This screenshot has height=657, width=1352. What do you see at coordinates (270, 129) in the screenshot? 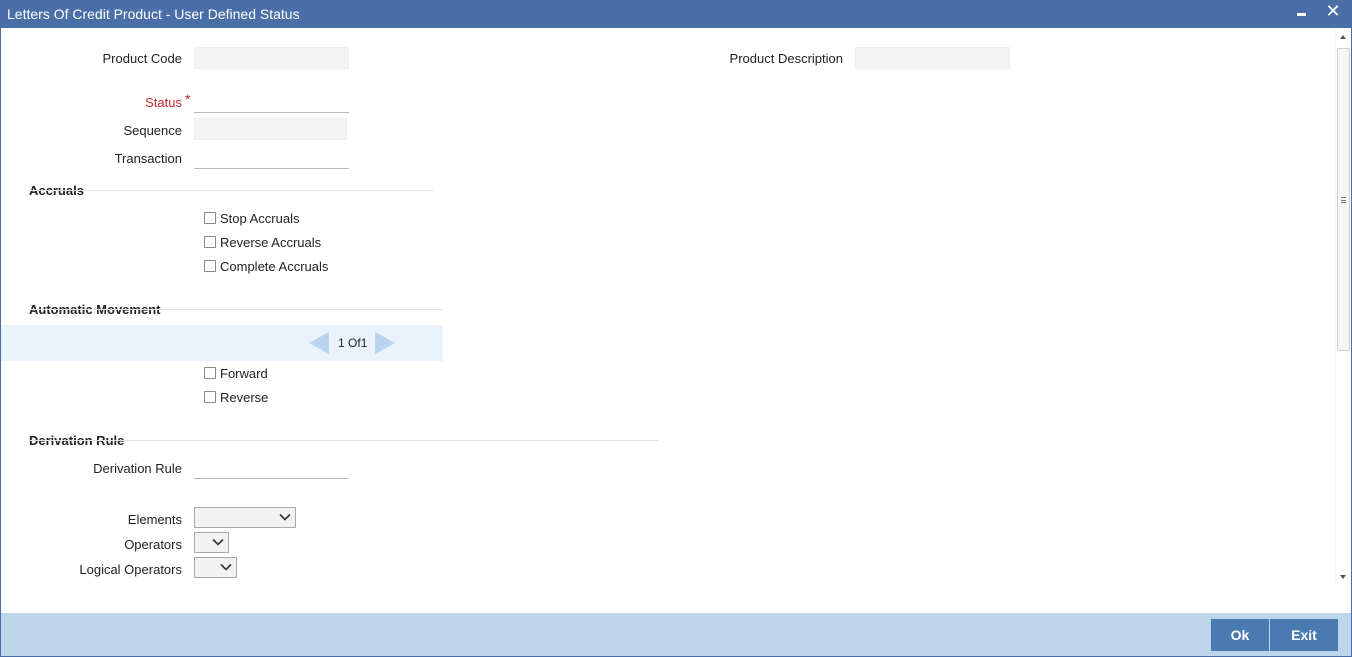
I see `sequence-field` at bounding box center [270, 129].